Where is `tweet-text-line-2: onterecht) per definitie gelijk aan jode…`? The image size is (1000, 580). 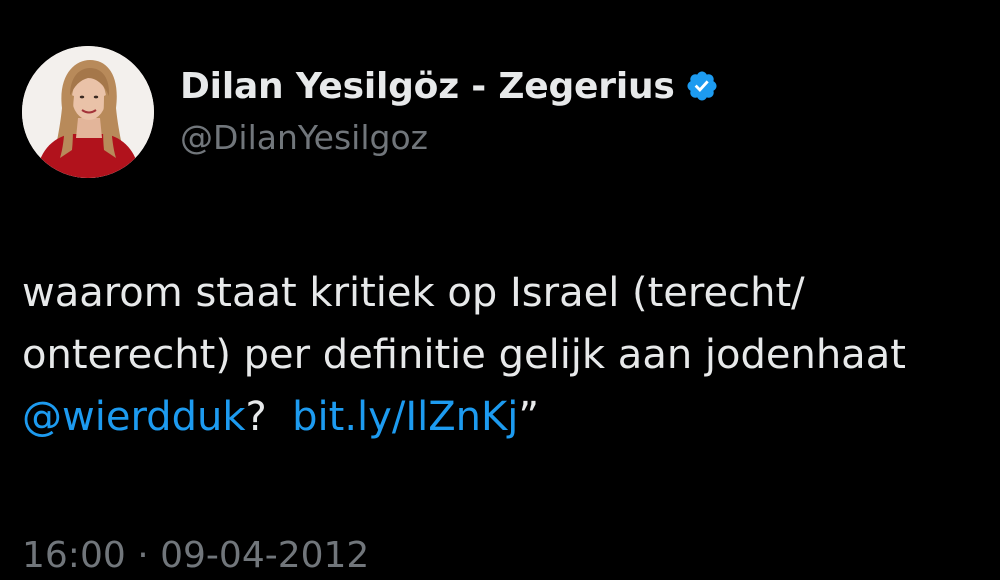
tweet-text-line-2: onterecht) per definitie gelijk aan jode… is located at coordinates (464, 355).